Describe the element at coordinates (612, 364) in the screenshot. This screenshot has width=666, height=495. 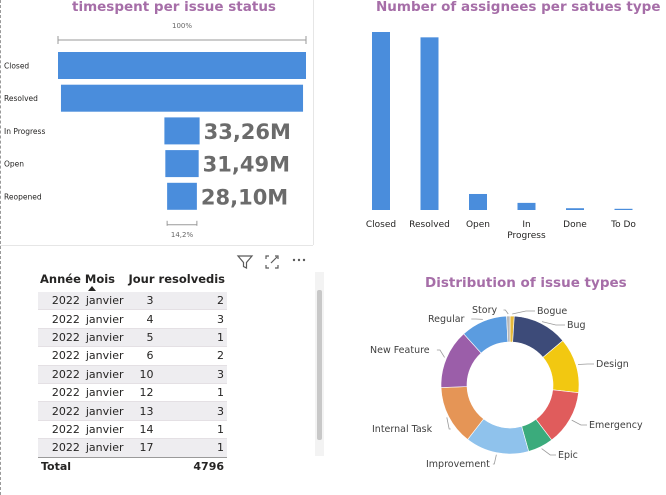
I see `donut-label-design: Design` at that location.